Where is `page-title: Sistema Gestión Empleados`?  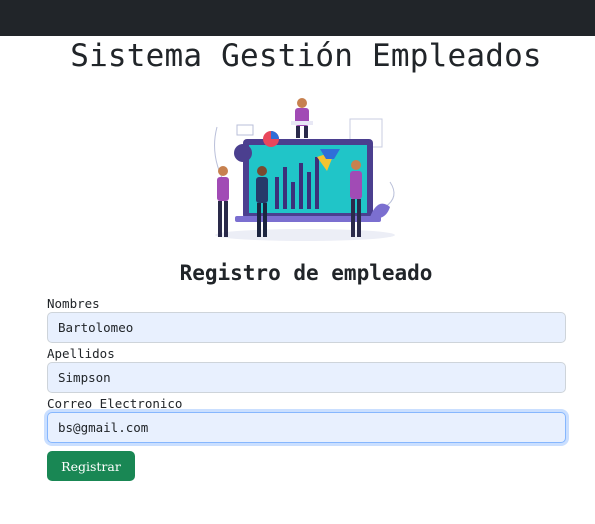 page-title: Sistema Gestión Empleados is located at coordinates (306, 56).